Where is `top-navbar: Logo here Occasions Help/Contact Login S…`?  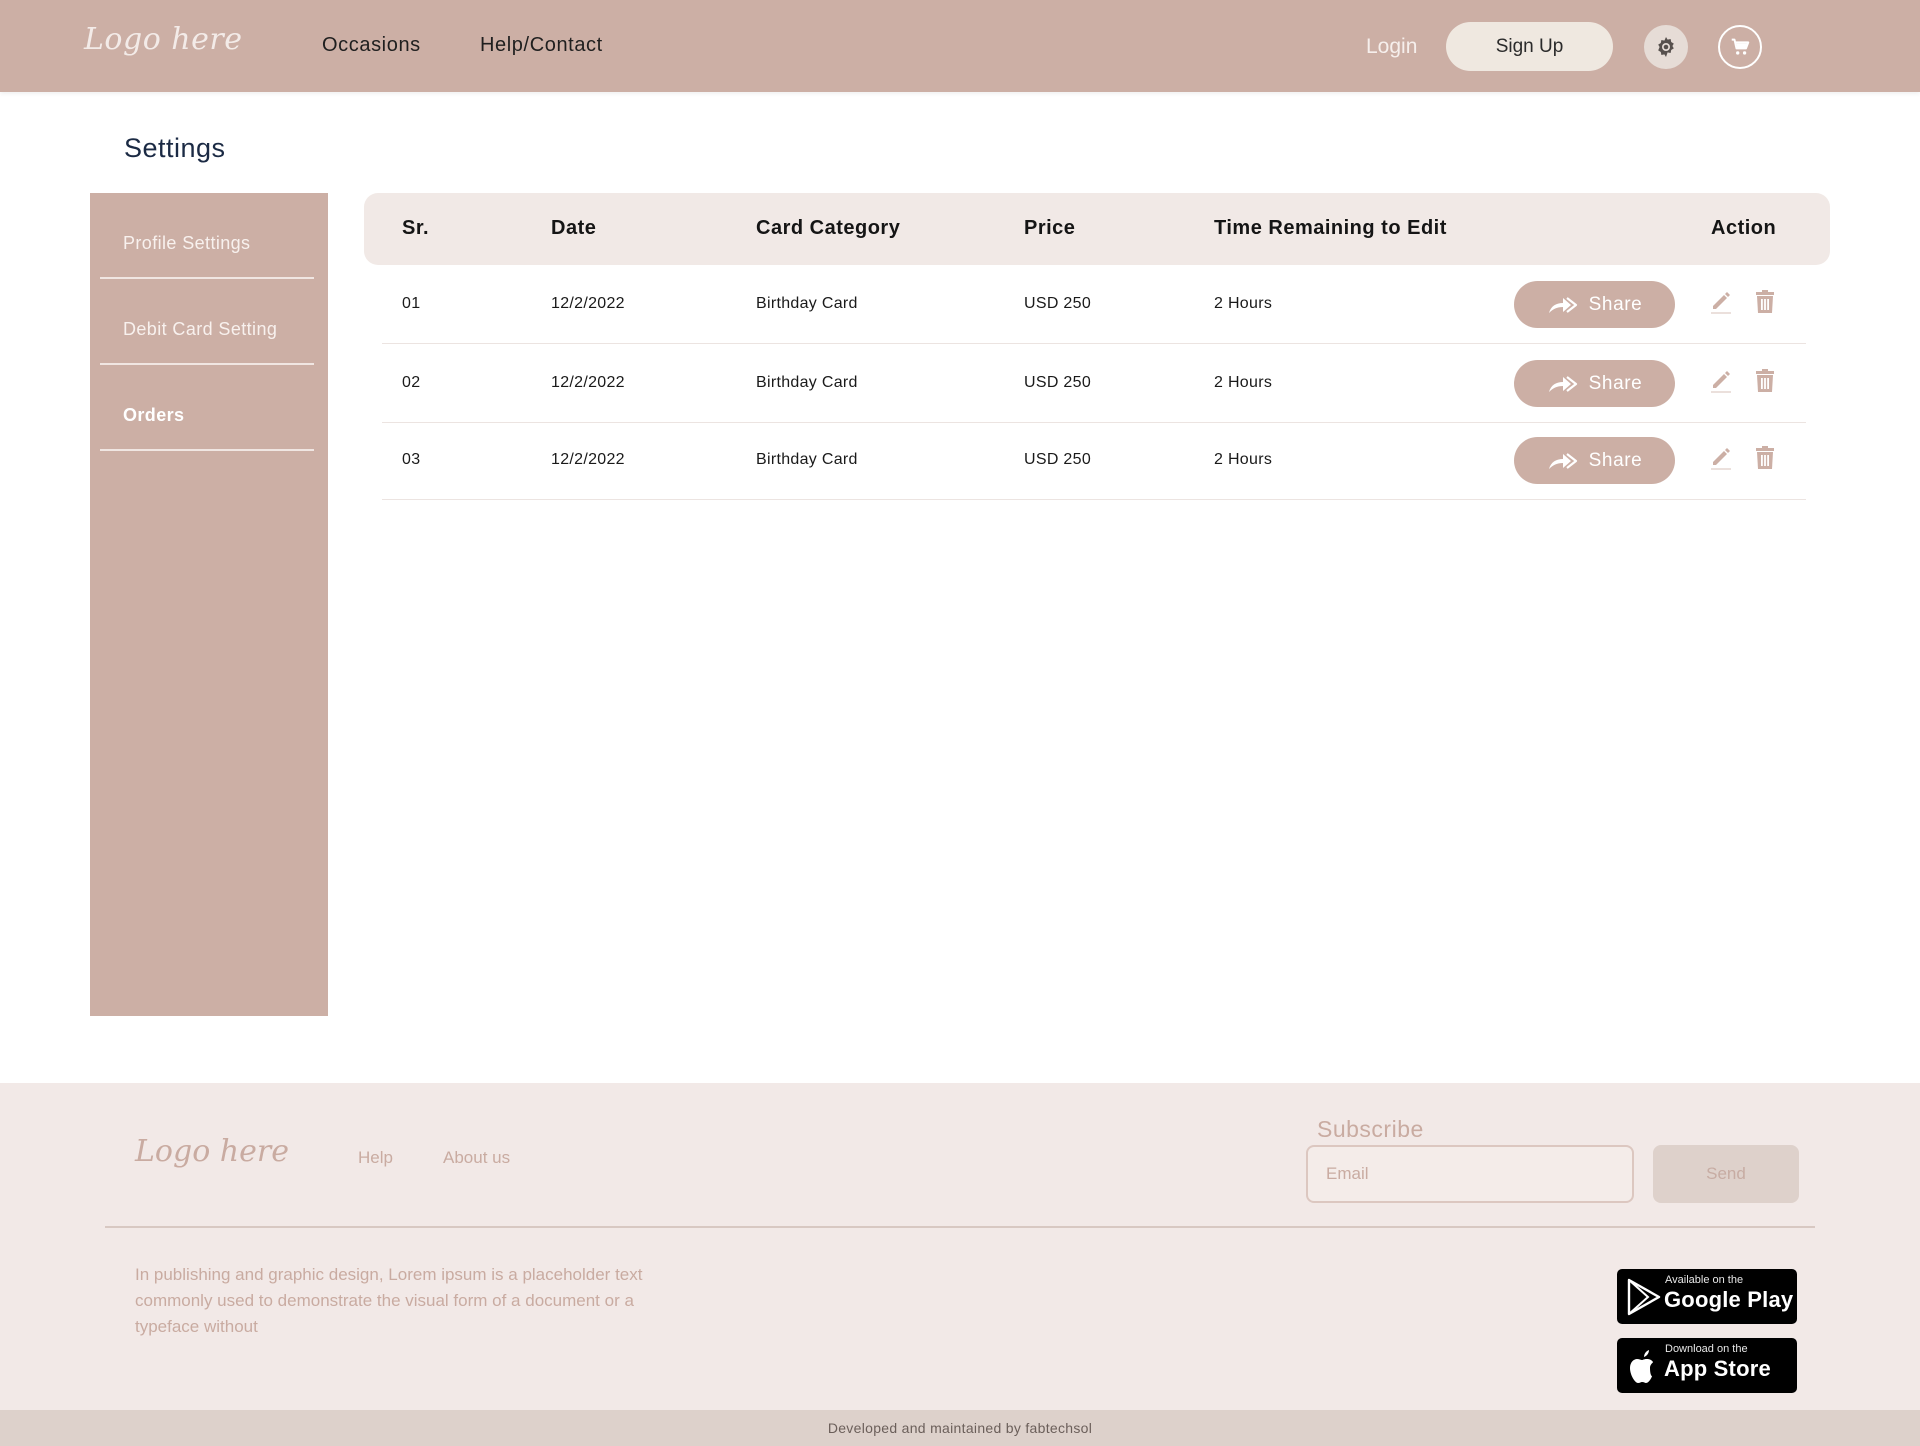
top-navbar: Logo here Occasions Help/Contact Login S… is located at coordinates (960, 46).